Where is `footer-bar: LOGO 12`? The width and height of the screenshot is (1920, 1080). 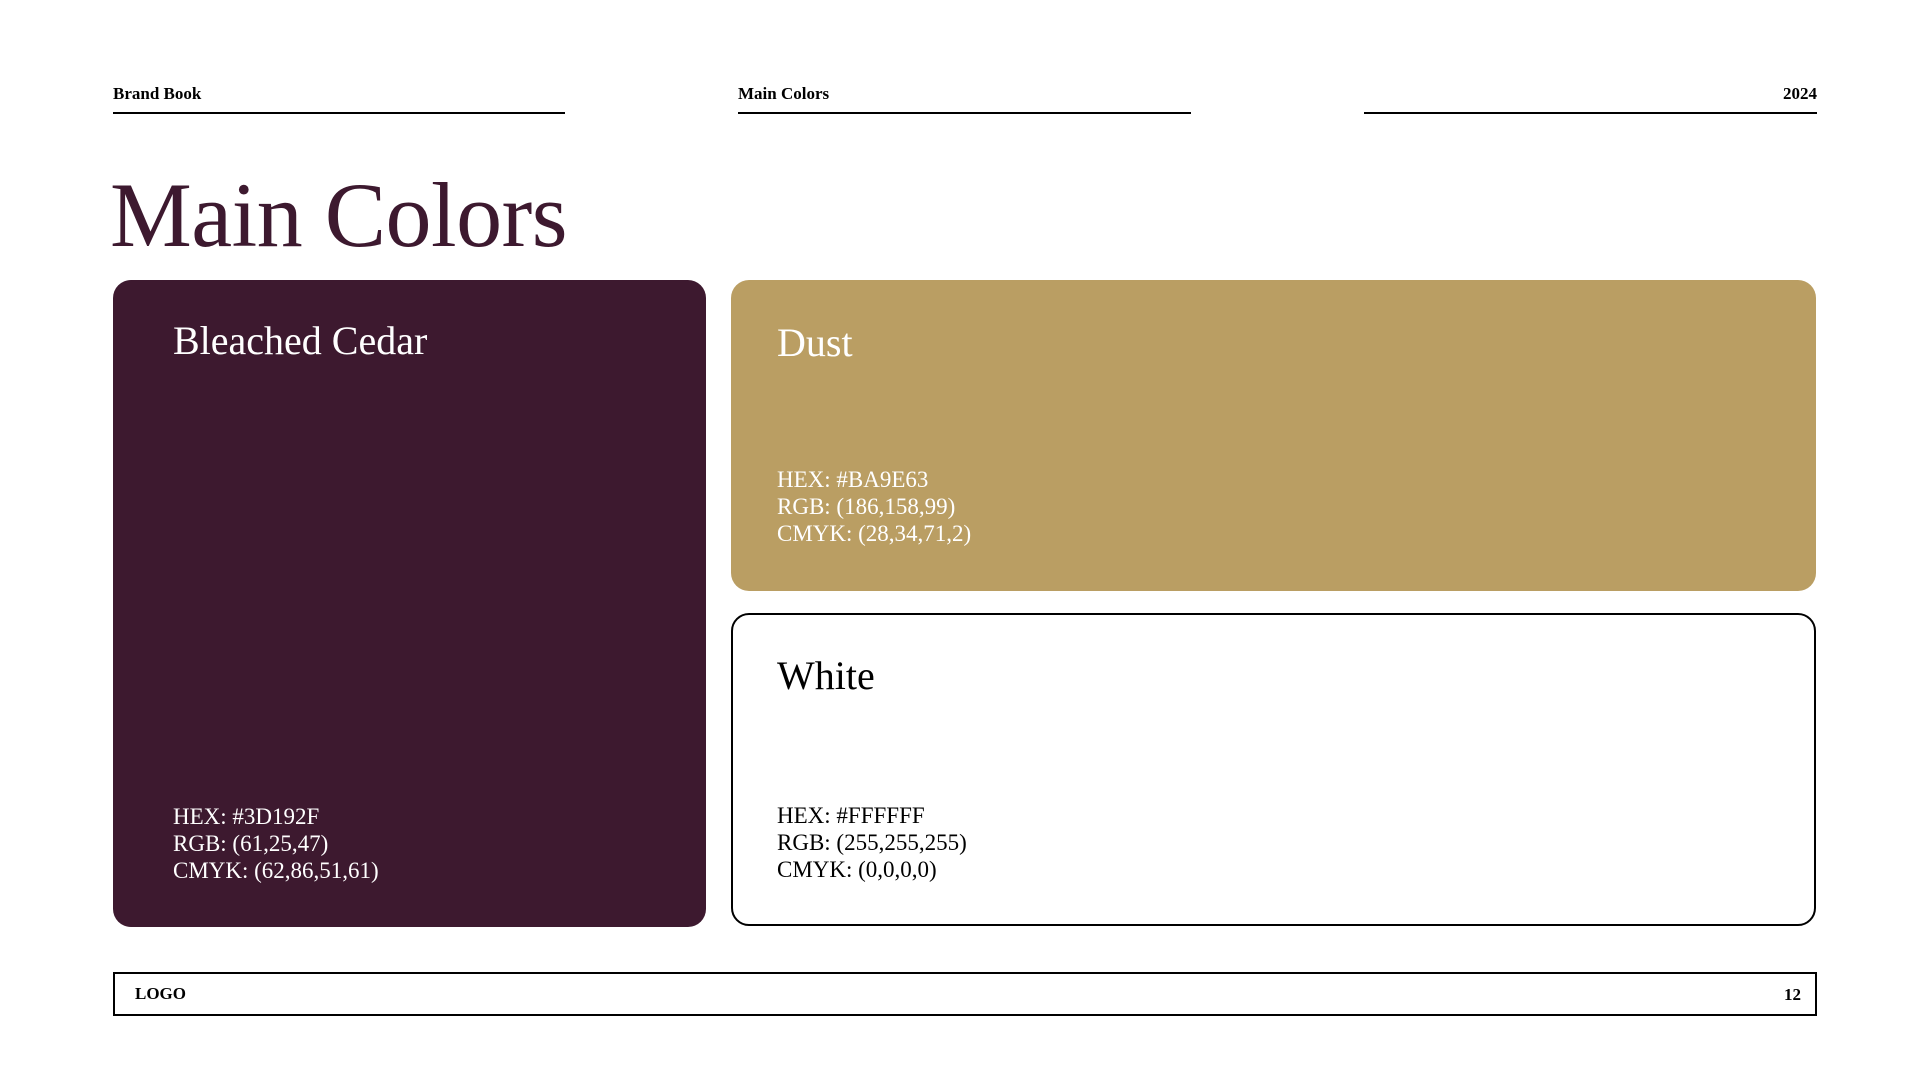 footer-bar: LOGO 12 is located at coordinates (965, 994).